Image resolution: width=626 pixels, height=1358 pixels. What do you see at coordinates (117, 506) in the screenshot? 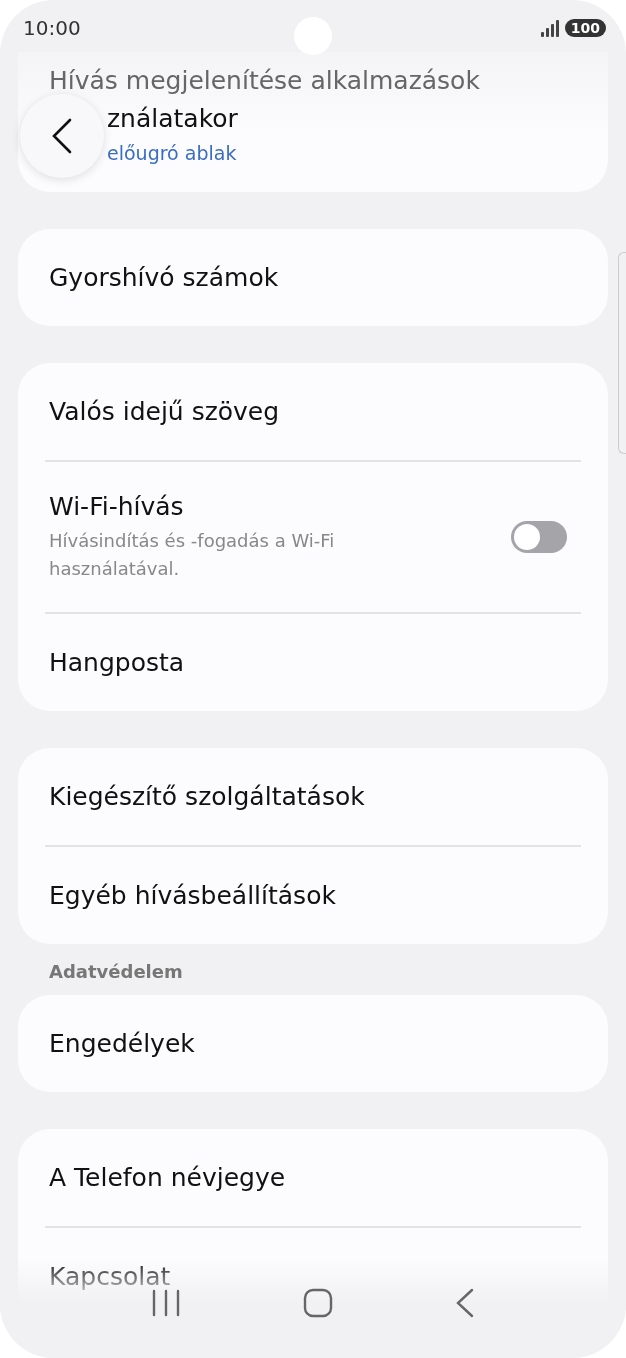
I see `setting-title: Wi-Fi-hívás` at bounding box center [117, 506].